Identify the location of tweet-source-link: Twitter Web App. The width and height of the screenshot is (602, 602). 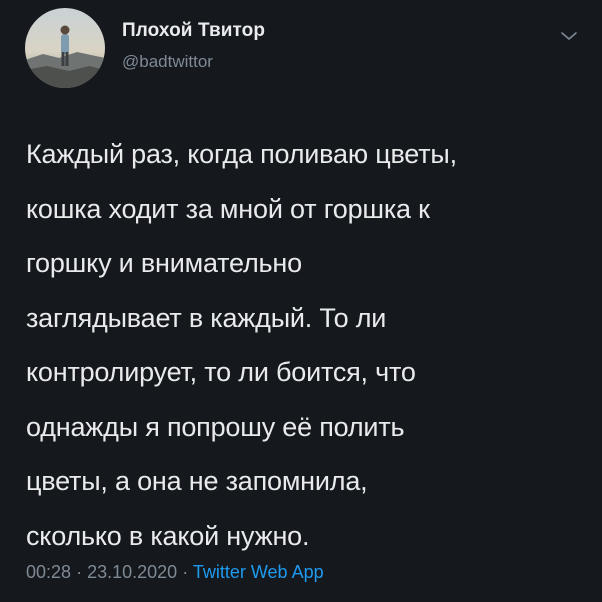
(258, 572).